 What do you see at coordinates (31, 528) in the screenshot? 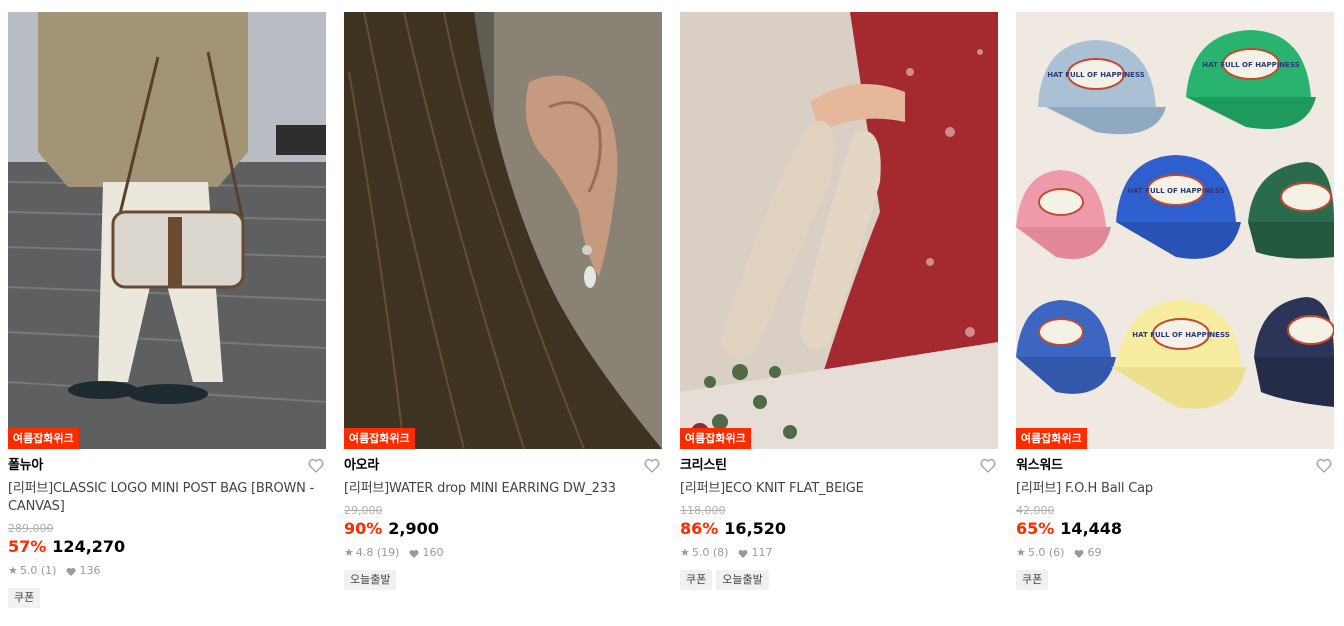
I see `original-price: 289,000` at bounding box center [31, 528].